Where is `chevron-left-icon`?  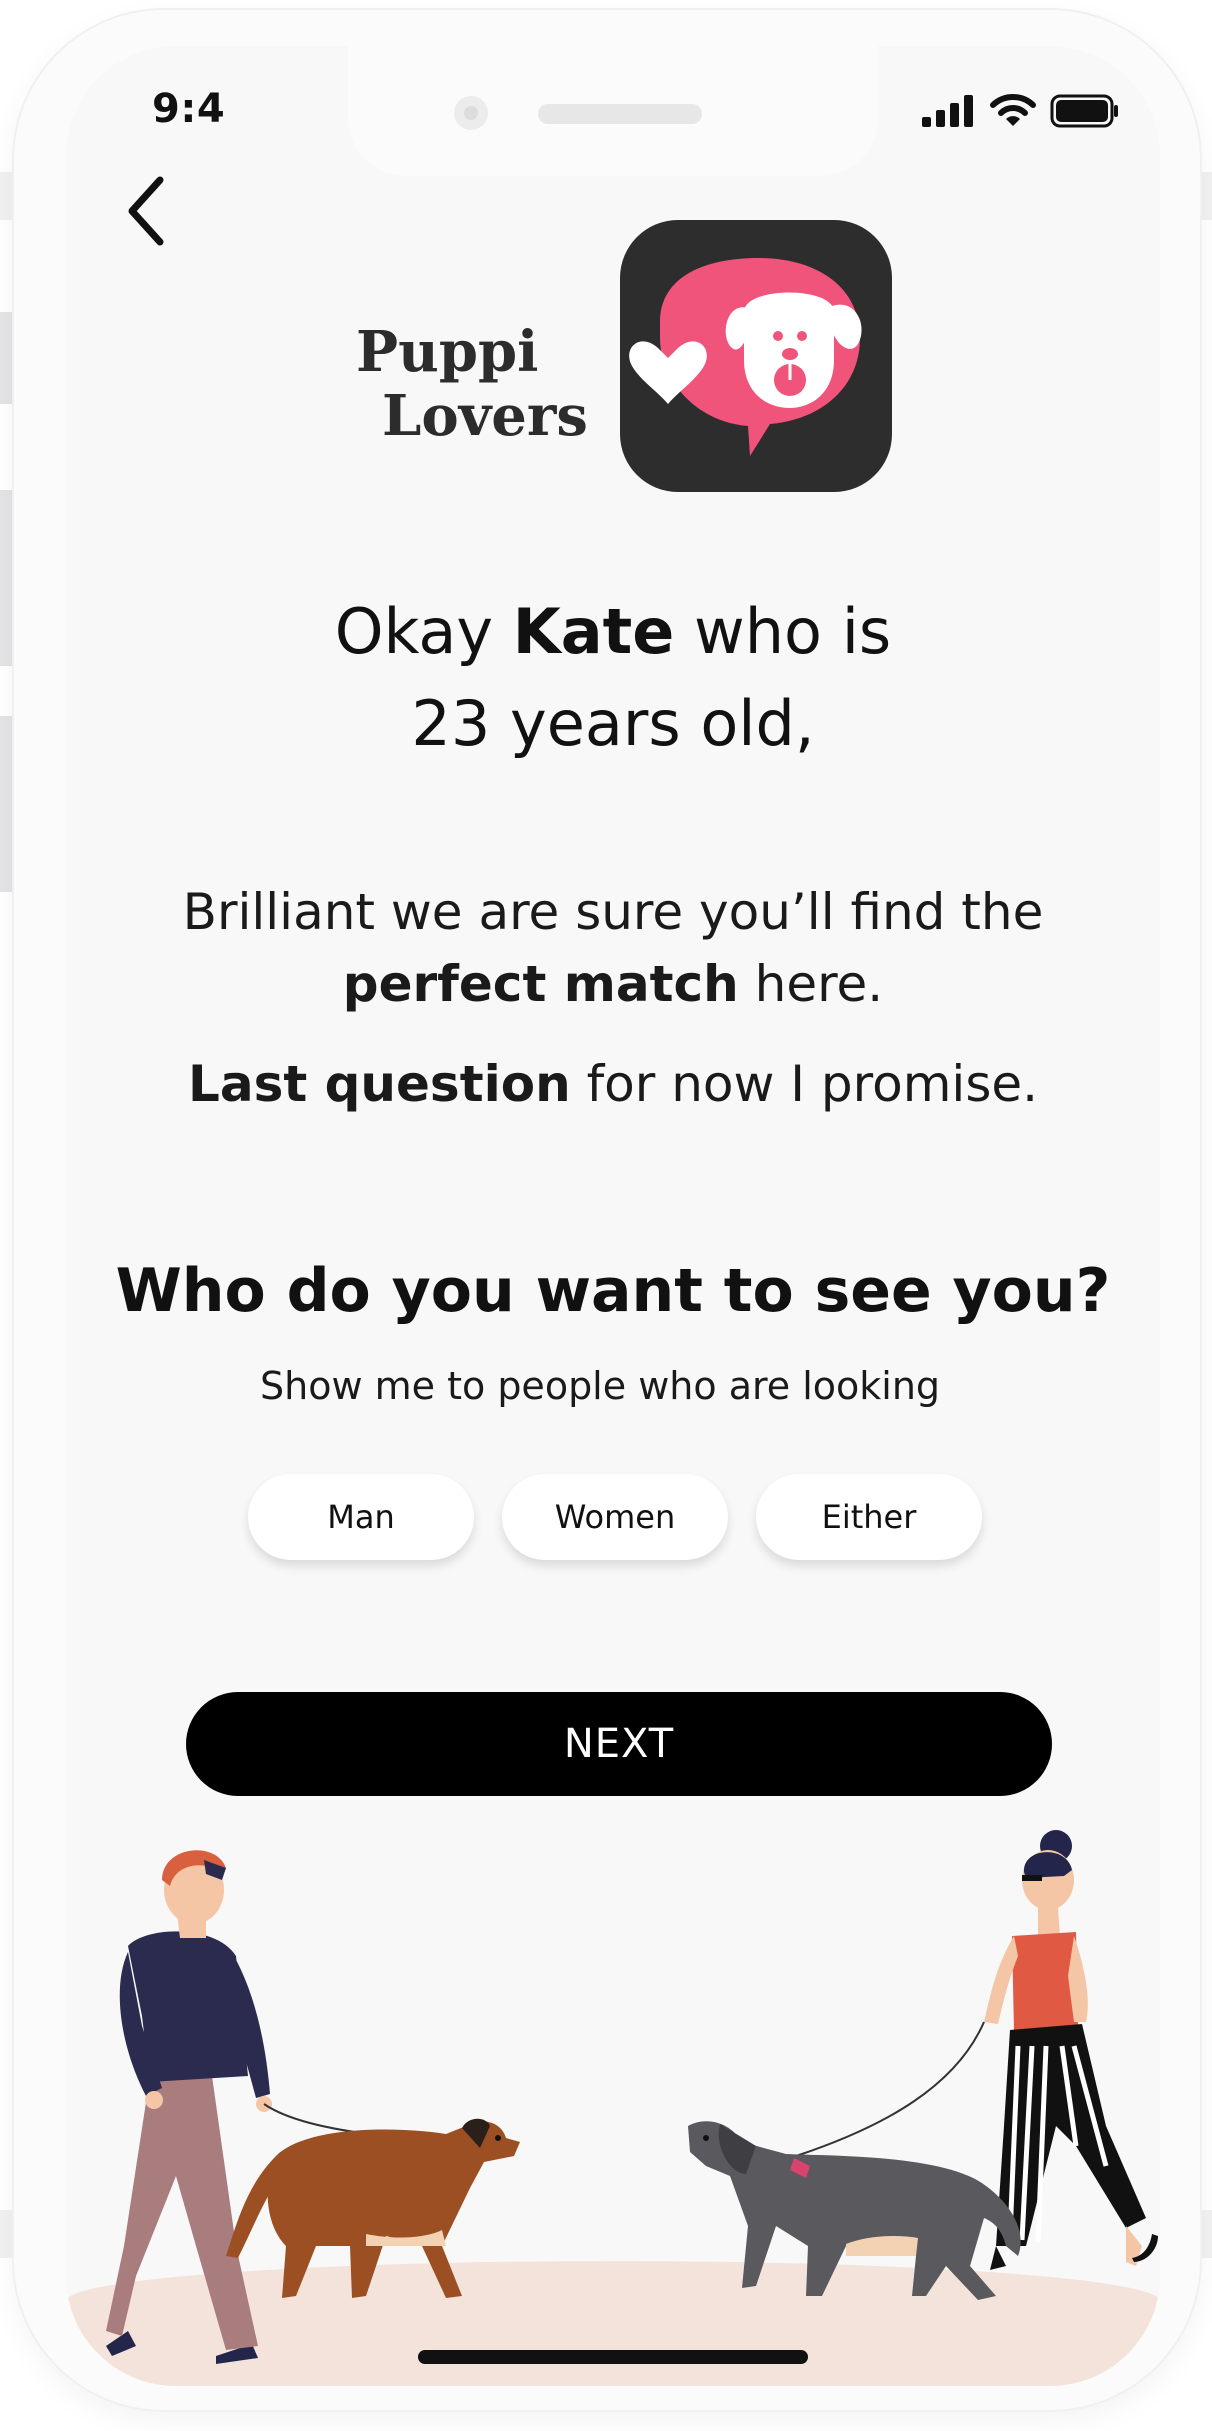
chevron-left-icon is located at coordinates (146, 211).